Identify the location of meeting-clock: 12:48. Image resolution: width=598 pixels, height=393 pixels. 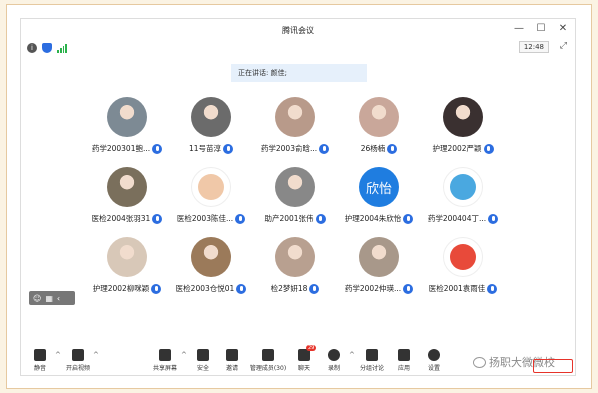
(533, 47).